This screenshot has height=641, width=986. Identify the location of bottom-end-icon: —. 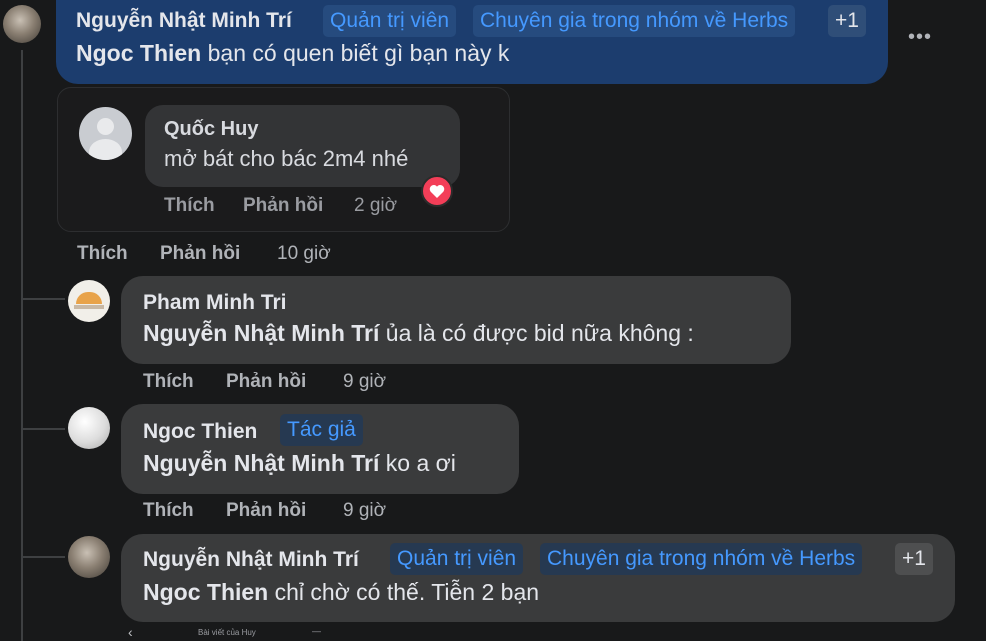
(316, 631).